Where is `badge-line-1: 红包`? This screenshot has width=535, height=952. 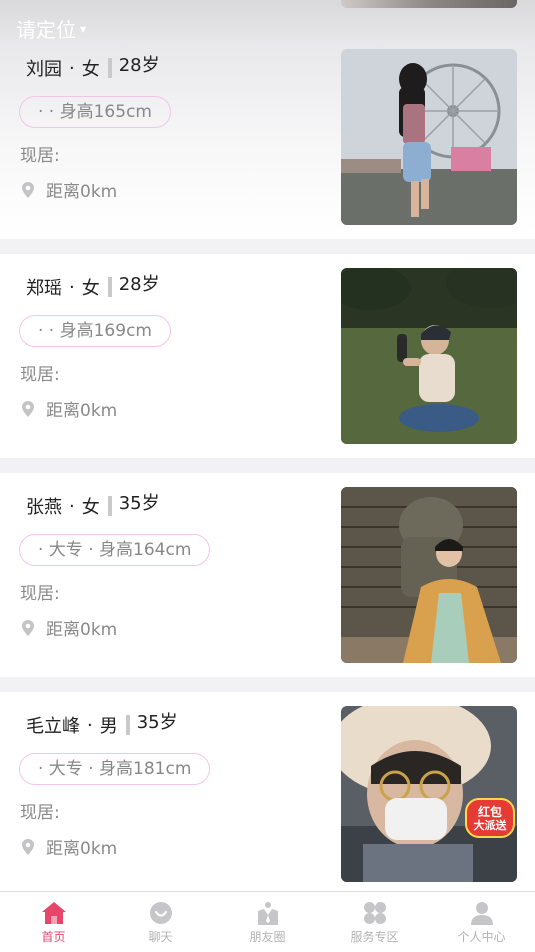 badge-line-1: 红包 is located at coordinates (489, 811).